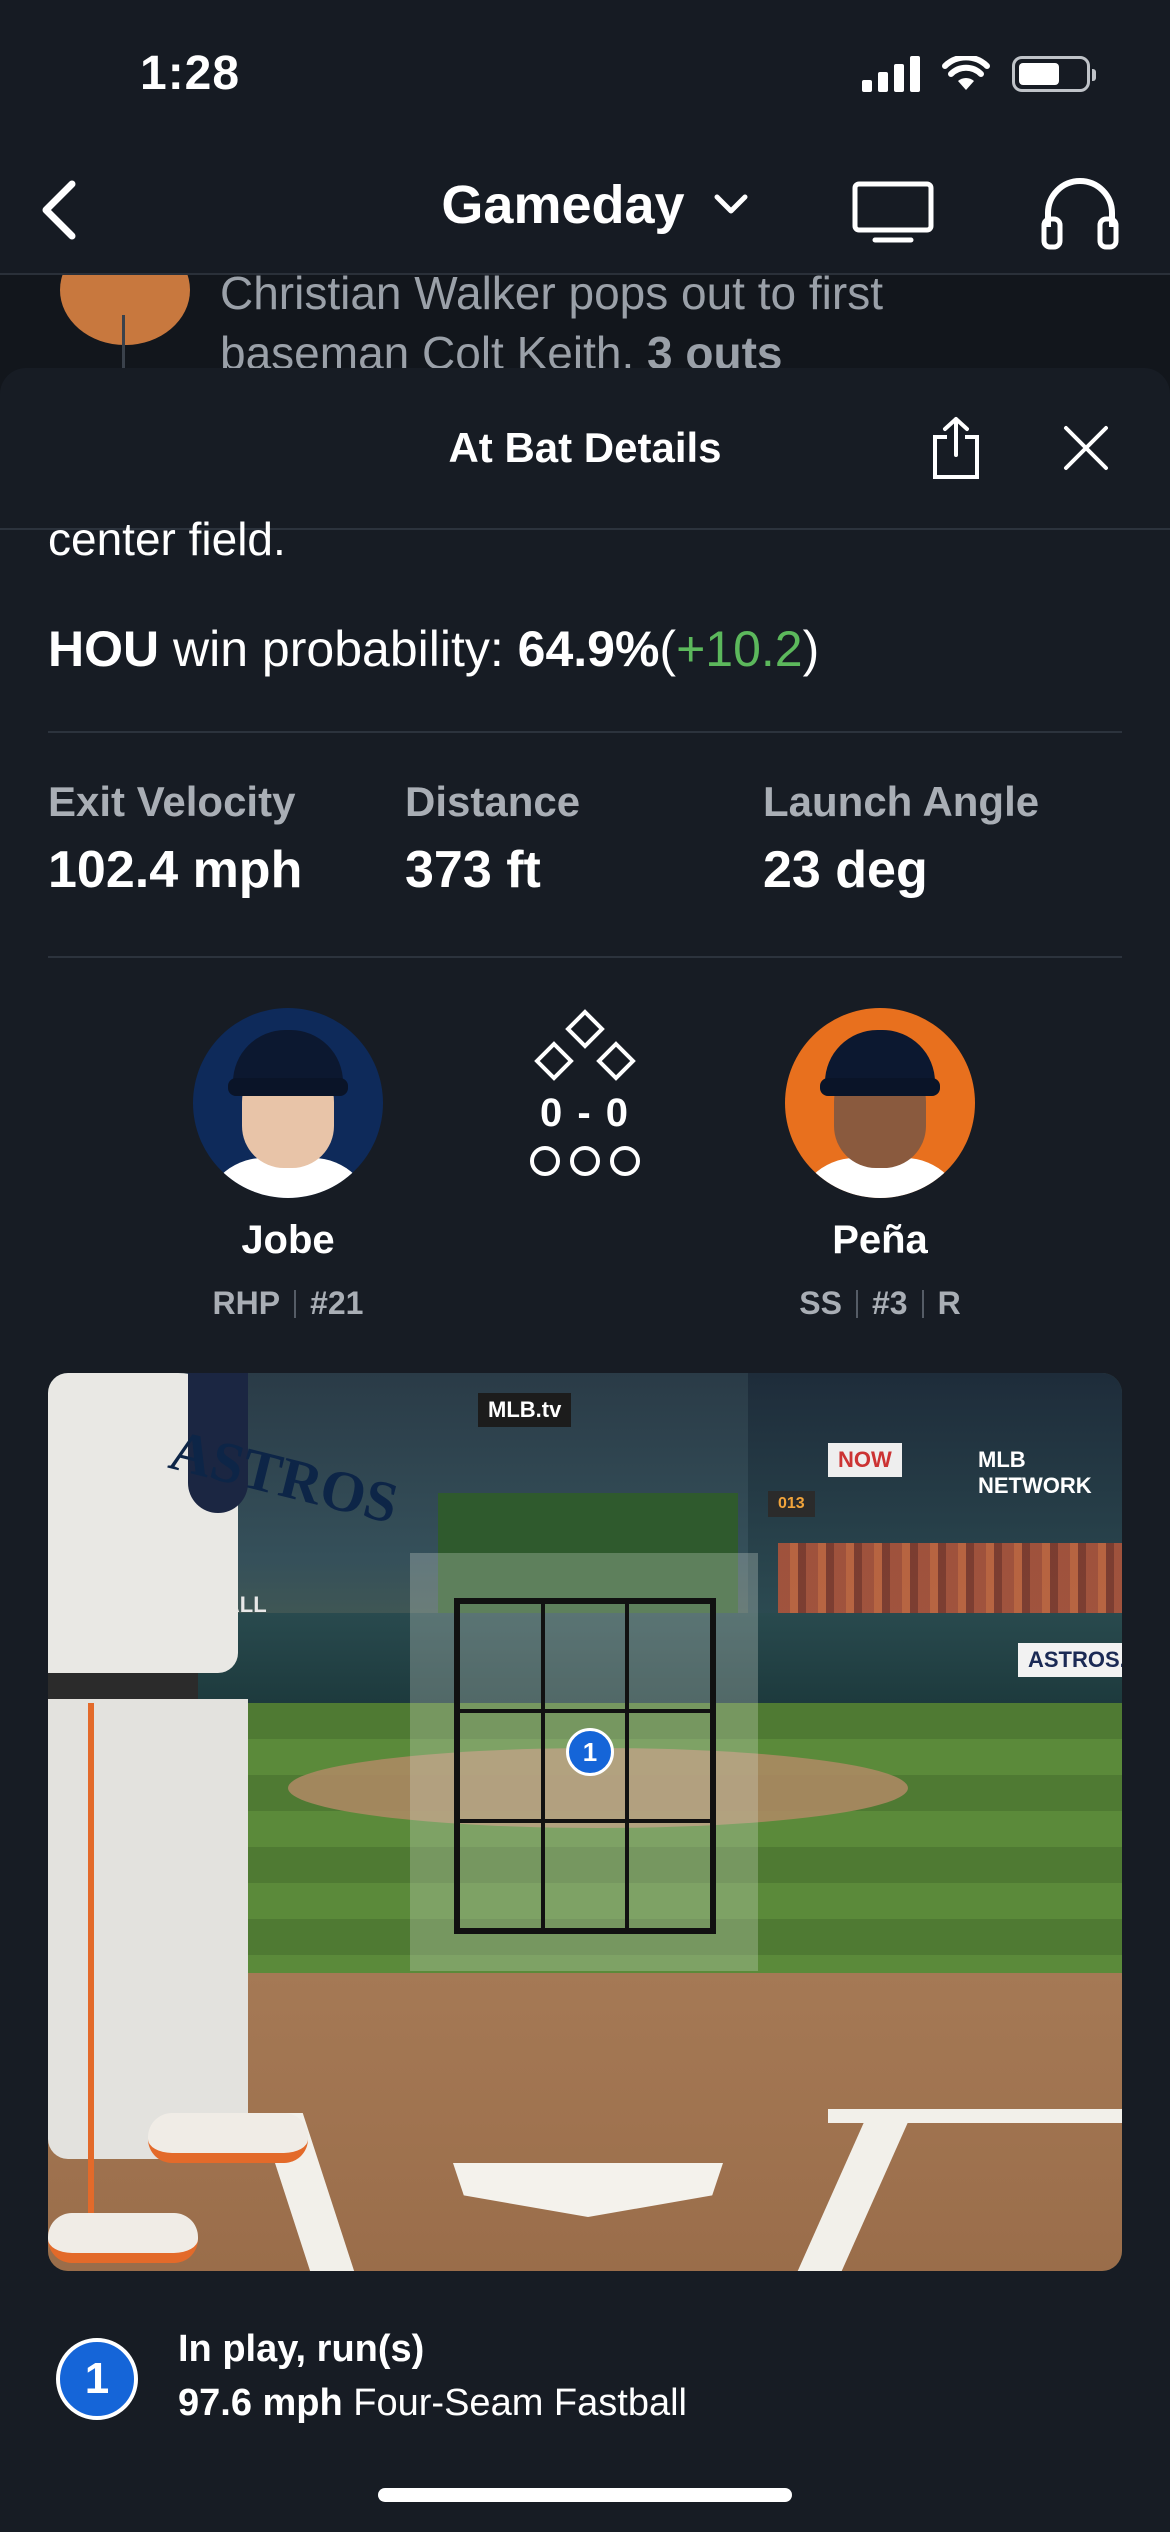 Image resolution: width=1170 pixels, height=2532 pixels. I want to click on batter-handedness: R, so click(949, 1303).